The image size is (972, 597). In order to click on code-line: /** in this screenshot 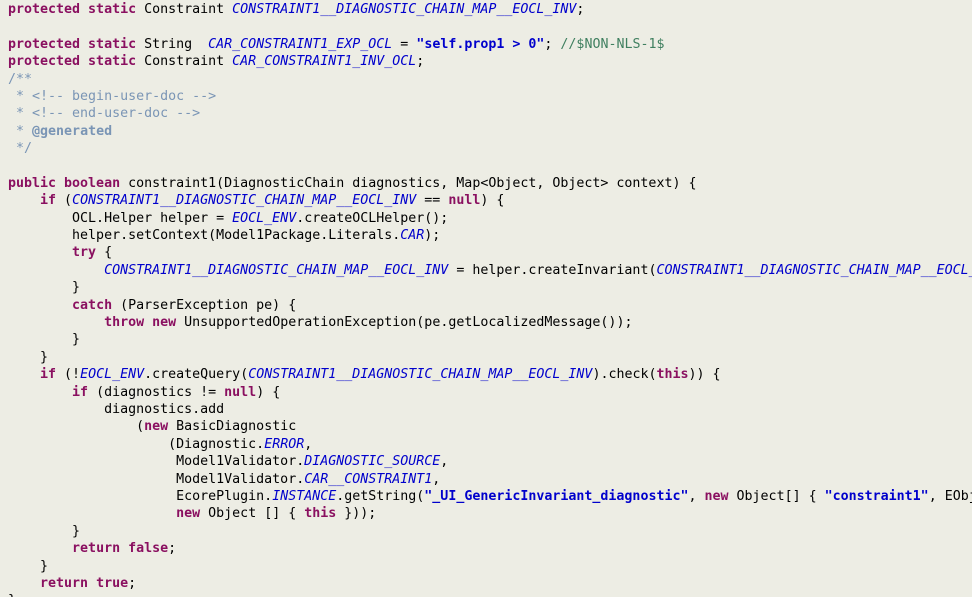, I will do `click(486, 79)`.